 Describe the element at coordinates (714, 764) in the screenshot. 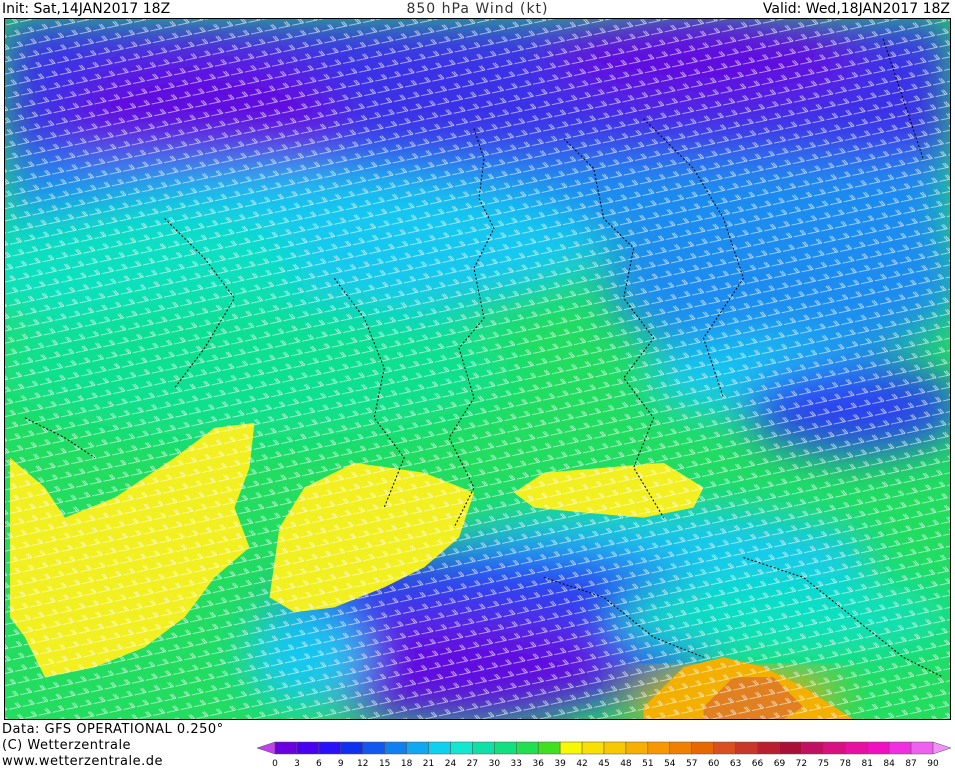

I see `colorbar-tick-label: 60` at that location.